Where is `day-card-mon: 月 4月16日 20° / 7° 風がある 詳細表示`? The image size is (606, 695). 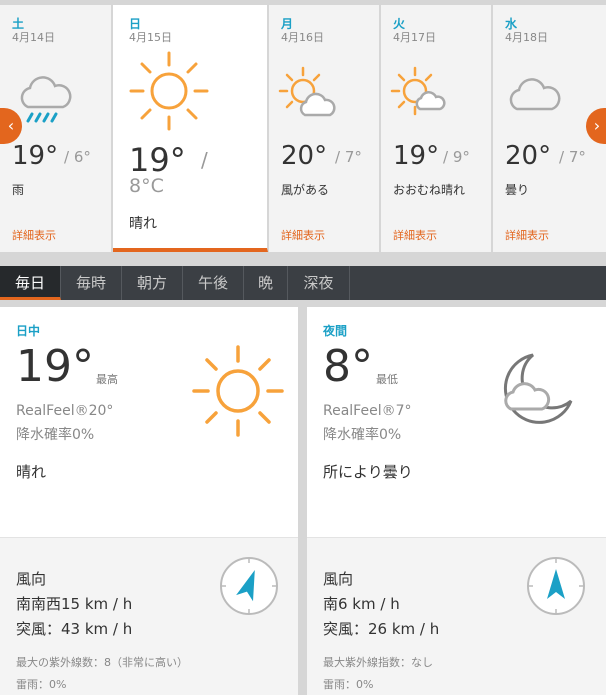
day-card-mon: 月 4月16日 20° / 7° 風がある 詳細表示 is located at coordinates (324, 128).